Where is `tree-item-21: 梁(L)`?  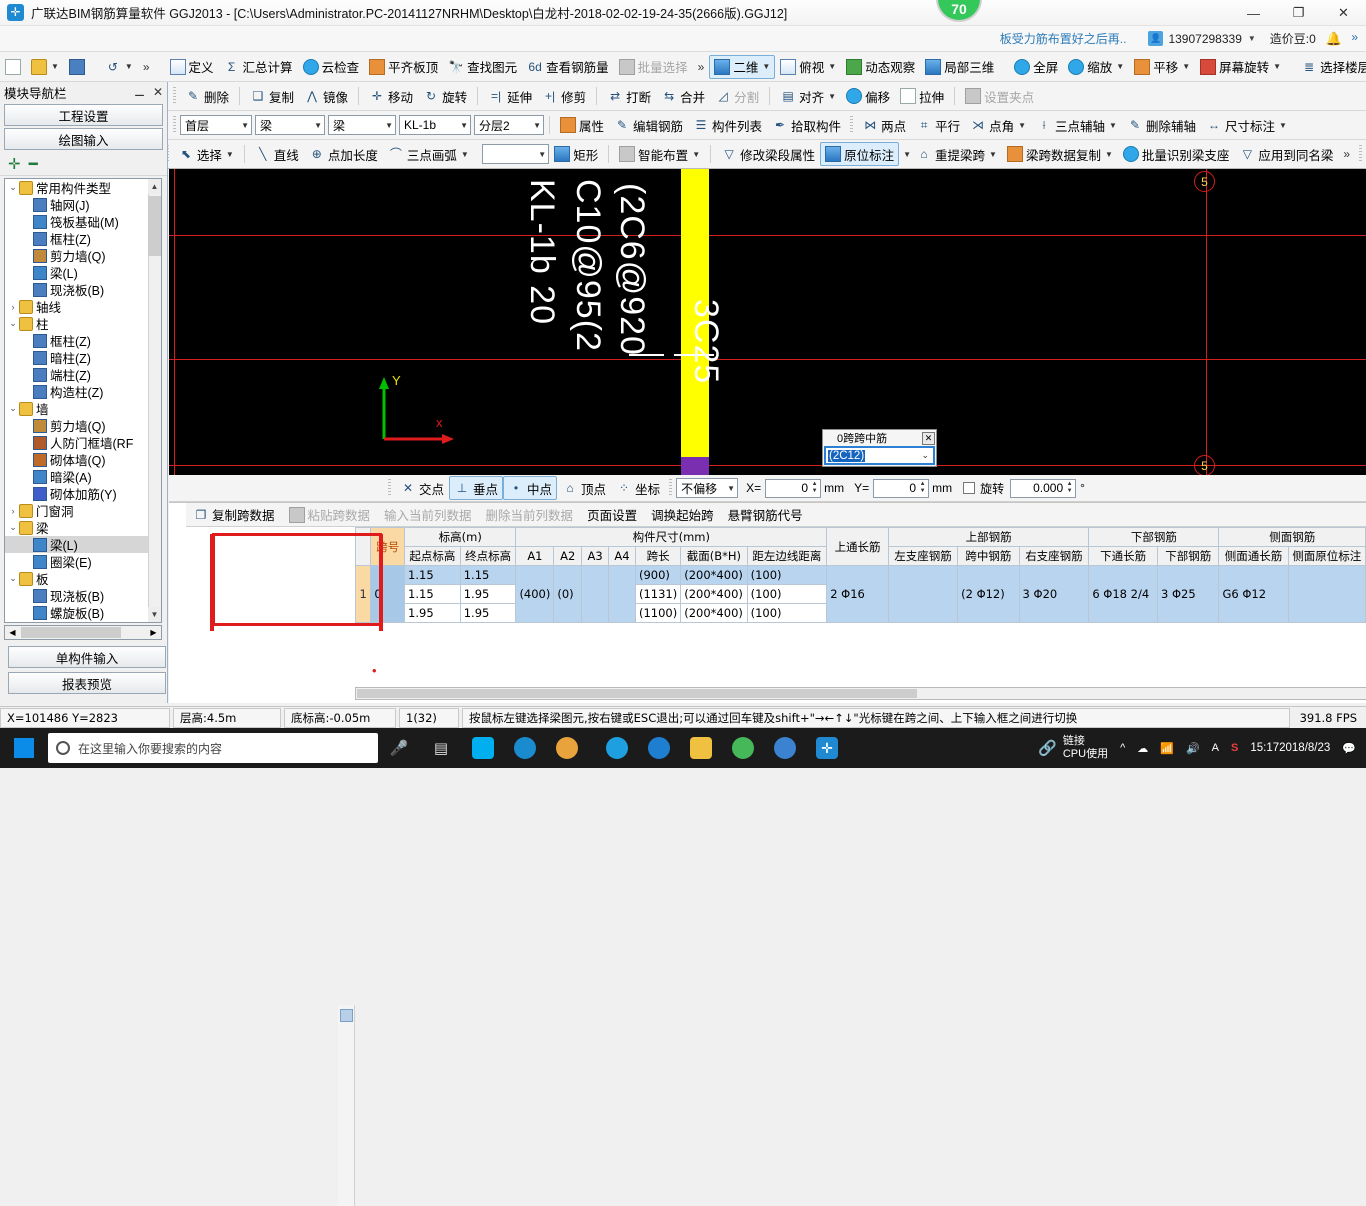 tree-item-21: 梁(L) is located at coordinates (77, 544).